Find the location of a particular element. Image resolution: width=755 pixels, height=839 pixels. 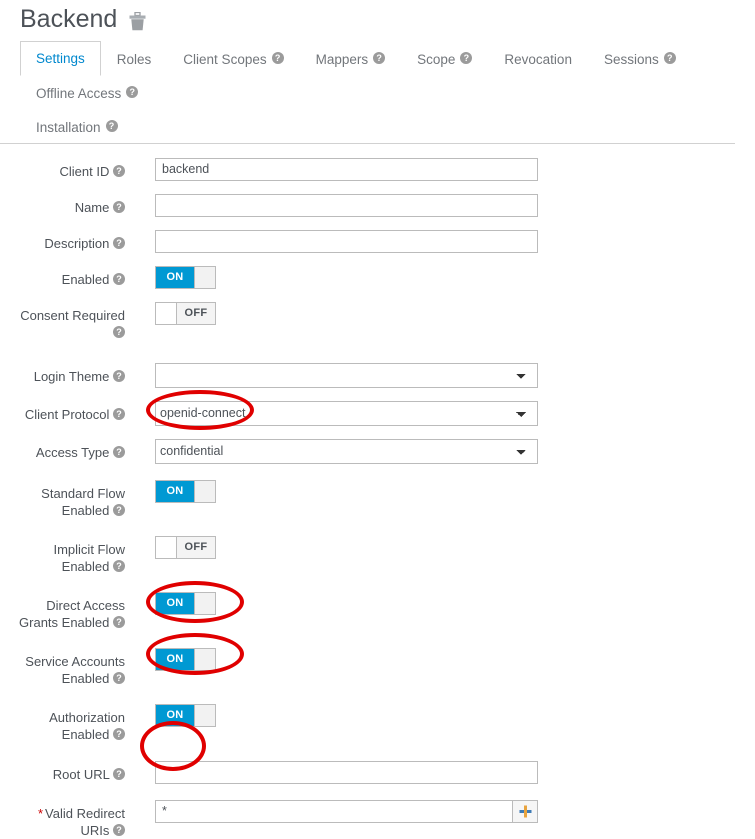

label-standard-flow-enabled: Standard Flow Enabled ? is located at coordinates (62, 499).